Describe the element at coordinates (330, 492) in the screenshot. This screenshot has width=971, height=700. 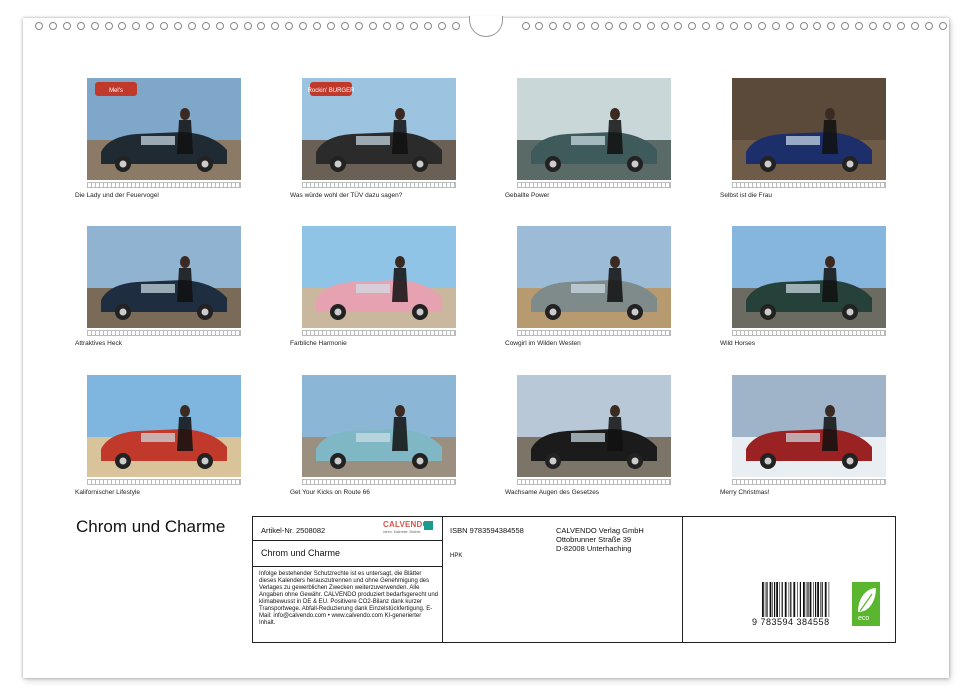
I see `month-caption: Get Your Kicks on Route 66` at that location.